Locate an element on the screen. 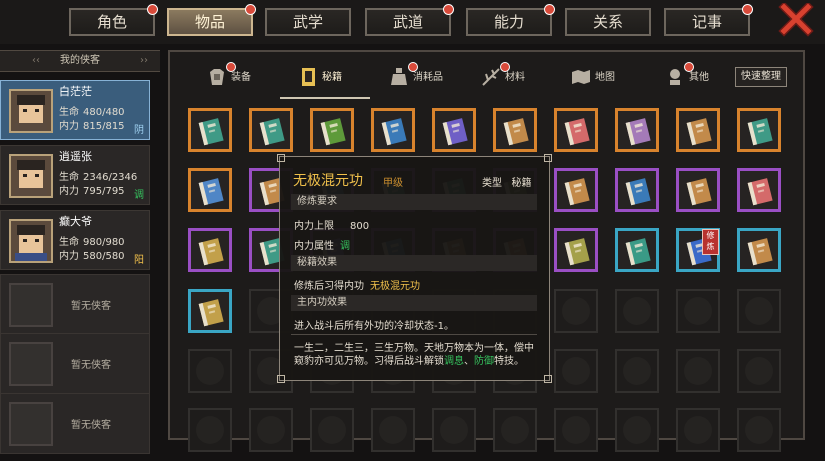 This screenshot has width=825, height=461. category-tab-4: 地图 is located at coordinates (592, 79).